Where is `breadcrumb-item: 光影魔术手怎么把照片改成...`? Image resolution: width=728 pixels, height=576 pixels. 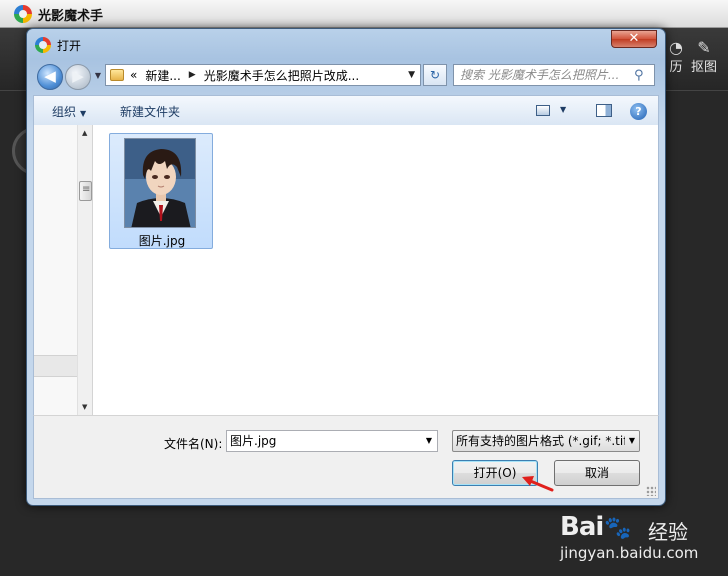
breadcrumb-item: 光影魔术手怎么把照片改成... is located at coordinates (281, 75).